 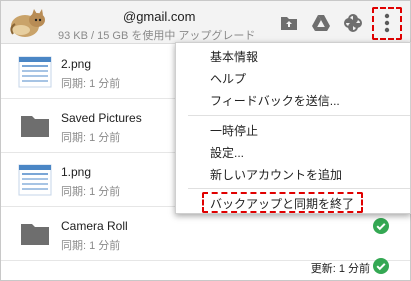 I want to click on folder-upload-icon, so click(x=289, y=23).